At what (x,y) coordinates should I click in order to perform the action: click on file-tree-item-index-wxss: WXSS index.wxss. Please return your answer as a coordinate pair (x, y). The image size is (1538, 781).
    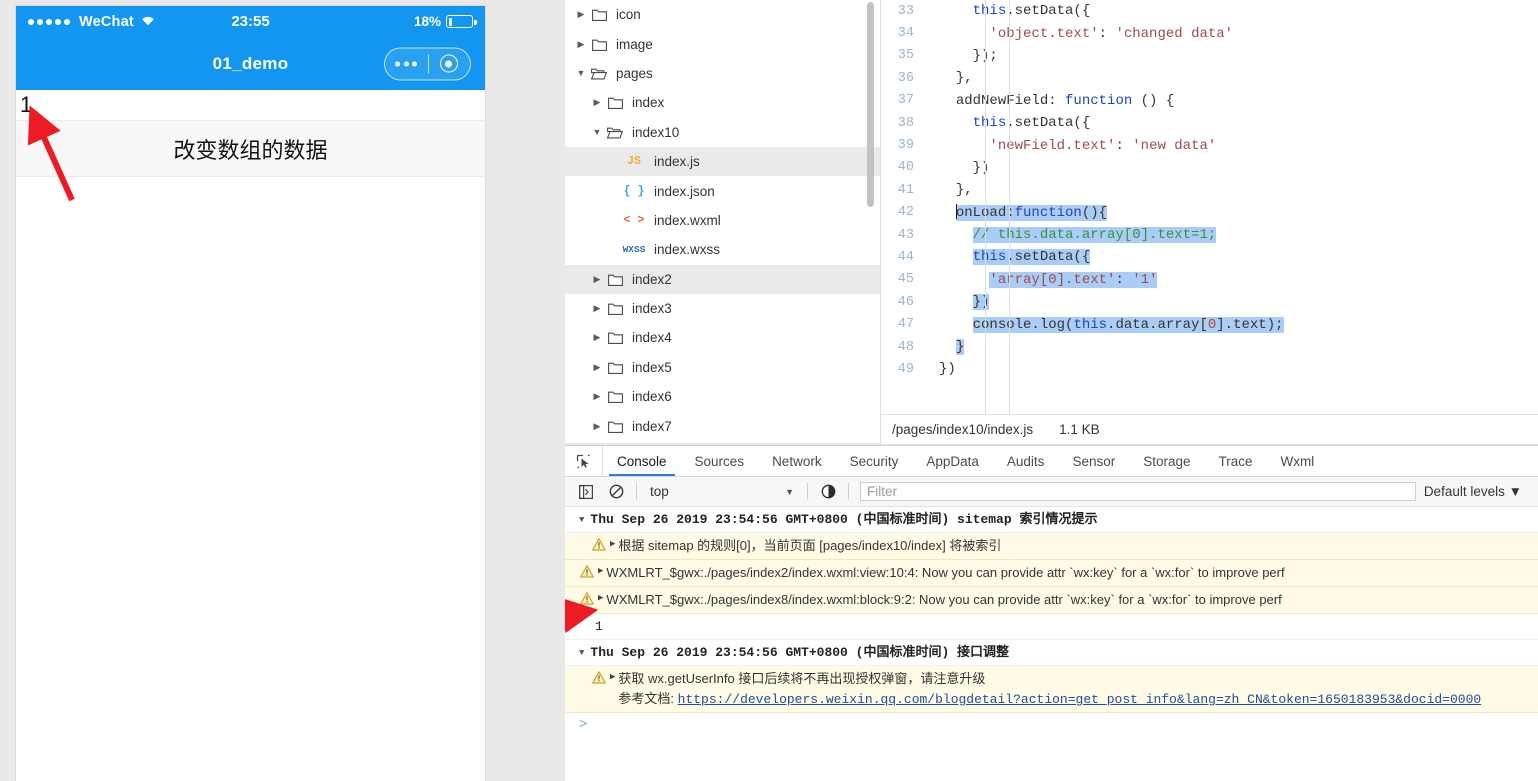
    Looking at the image, I should click on (722, 249).